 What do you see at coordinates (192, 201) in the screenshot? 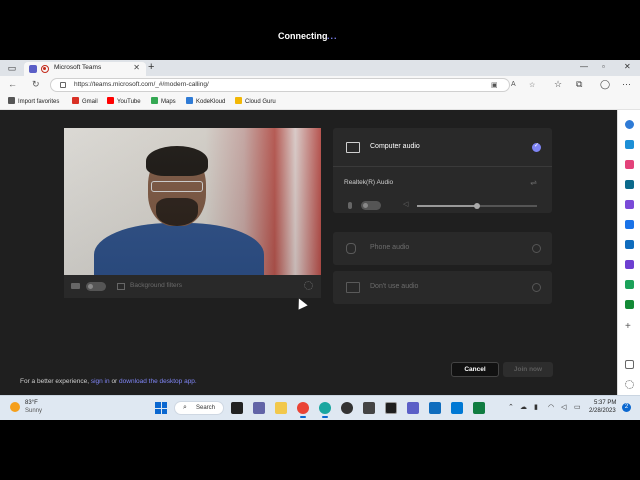
I see `camera-preview` at bounding box center [192, 201].